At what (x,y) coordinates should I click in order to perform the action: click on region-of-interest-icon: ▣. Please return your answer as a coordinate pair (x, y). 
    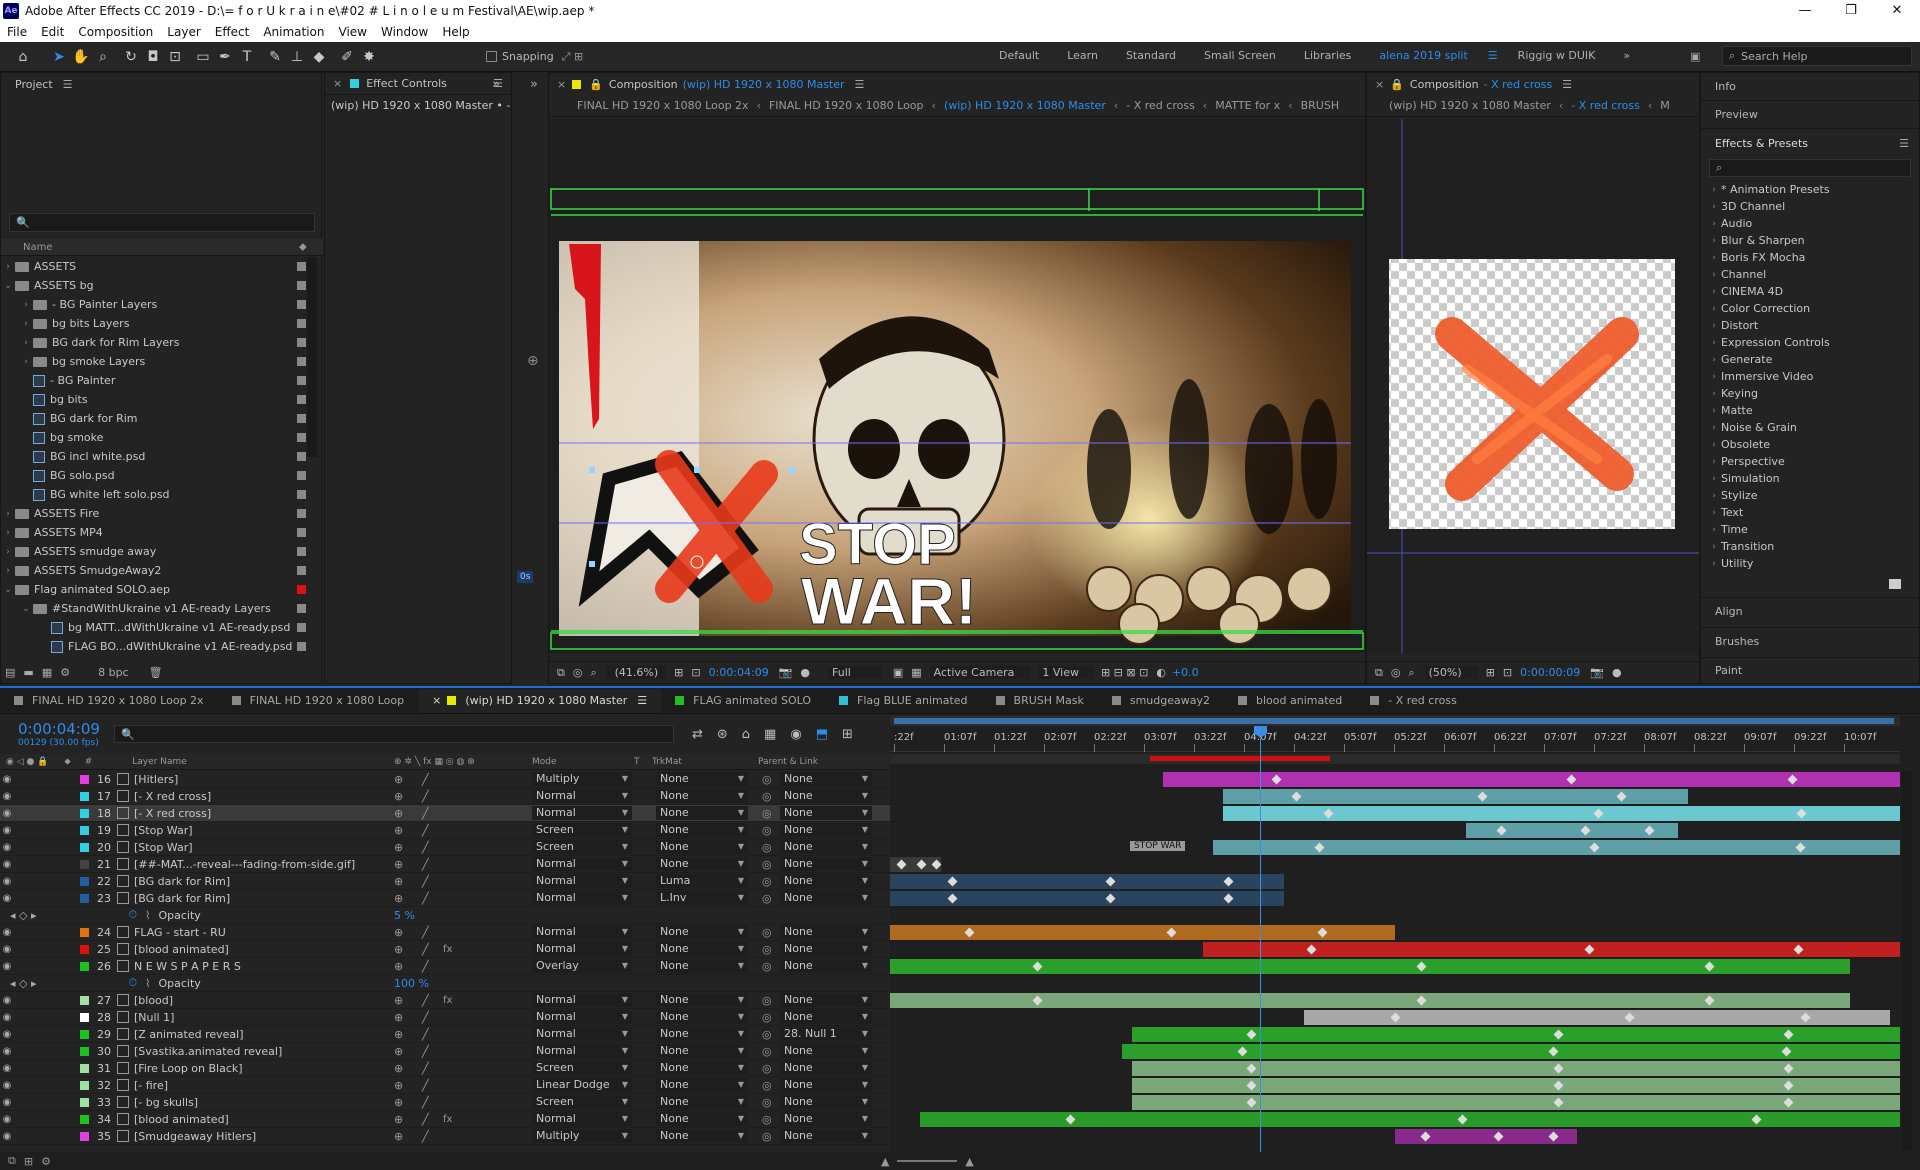
    Looking at the image, I should click on (898, 672).